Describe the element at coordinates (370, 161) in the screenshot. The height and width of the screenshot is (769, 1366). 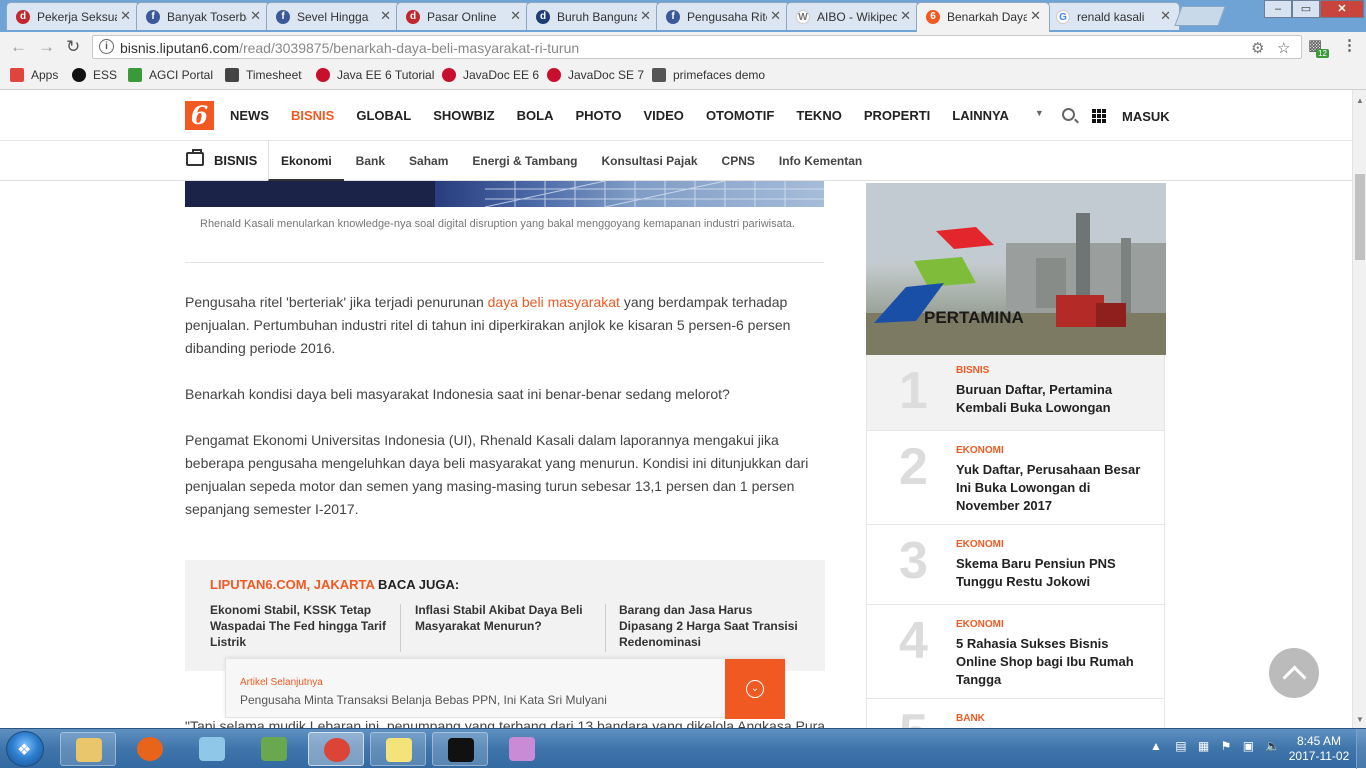
I see `subnav-item: Bank` at that location.